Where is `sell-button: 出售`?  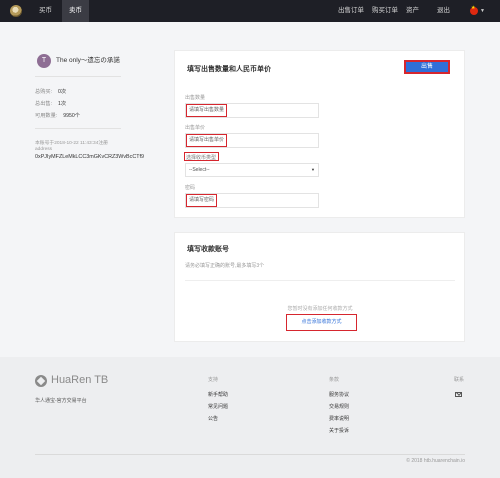
sell-button: 出售 is located at coordinates (427, 67).